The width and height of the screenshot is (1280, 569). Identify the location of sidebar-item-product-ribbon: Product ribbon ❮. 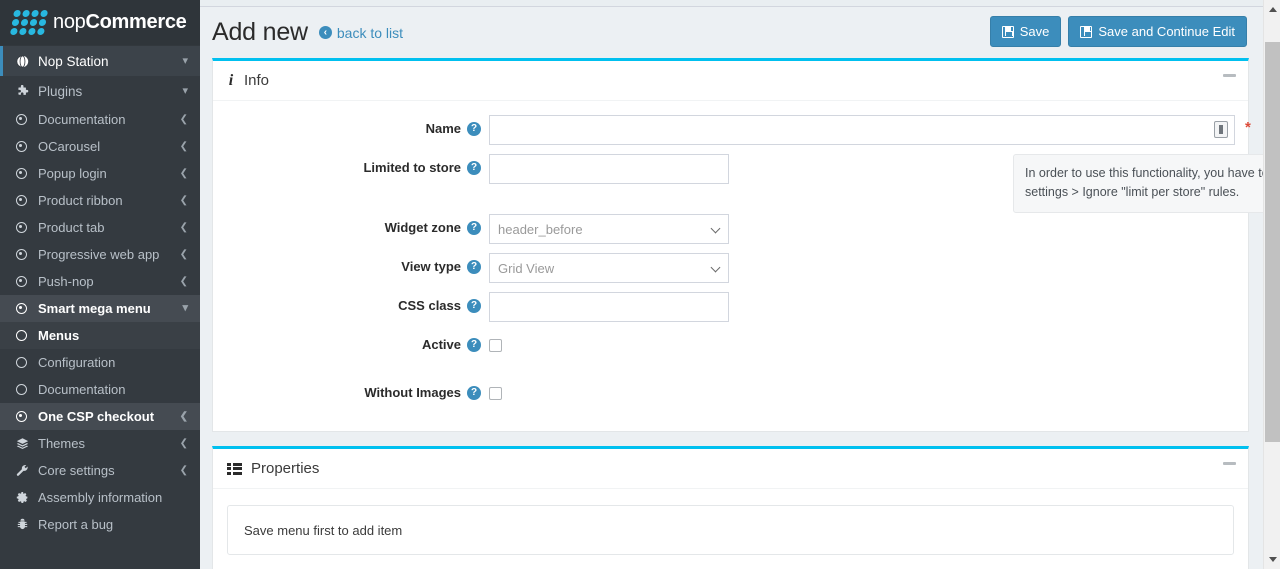
(100, 200).